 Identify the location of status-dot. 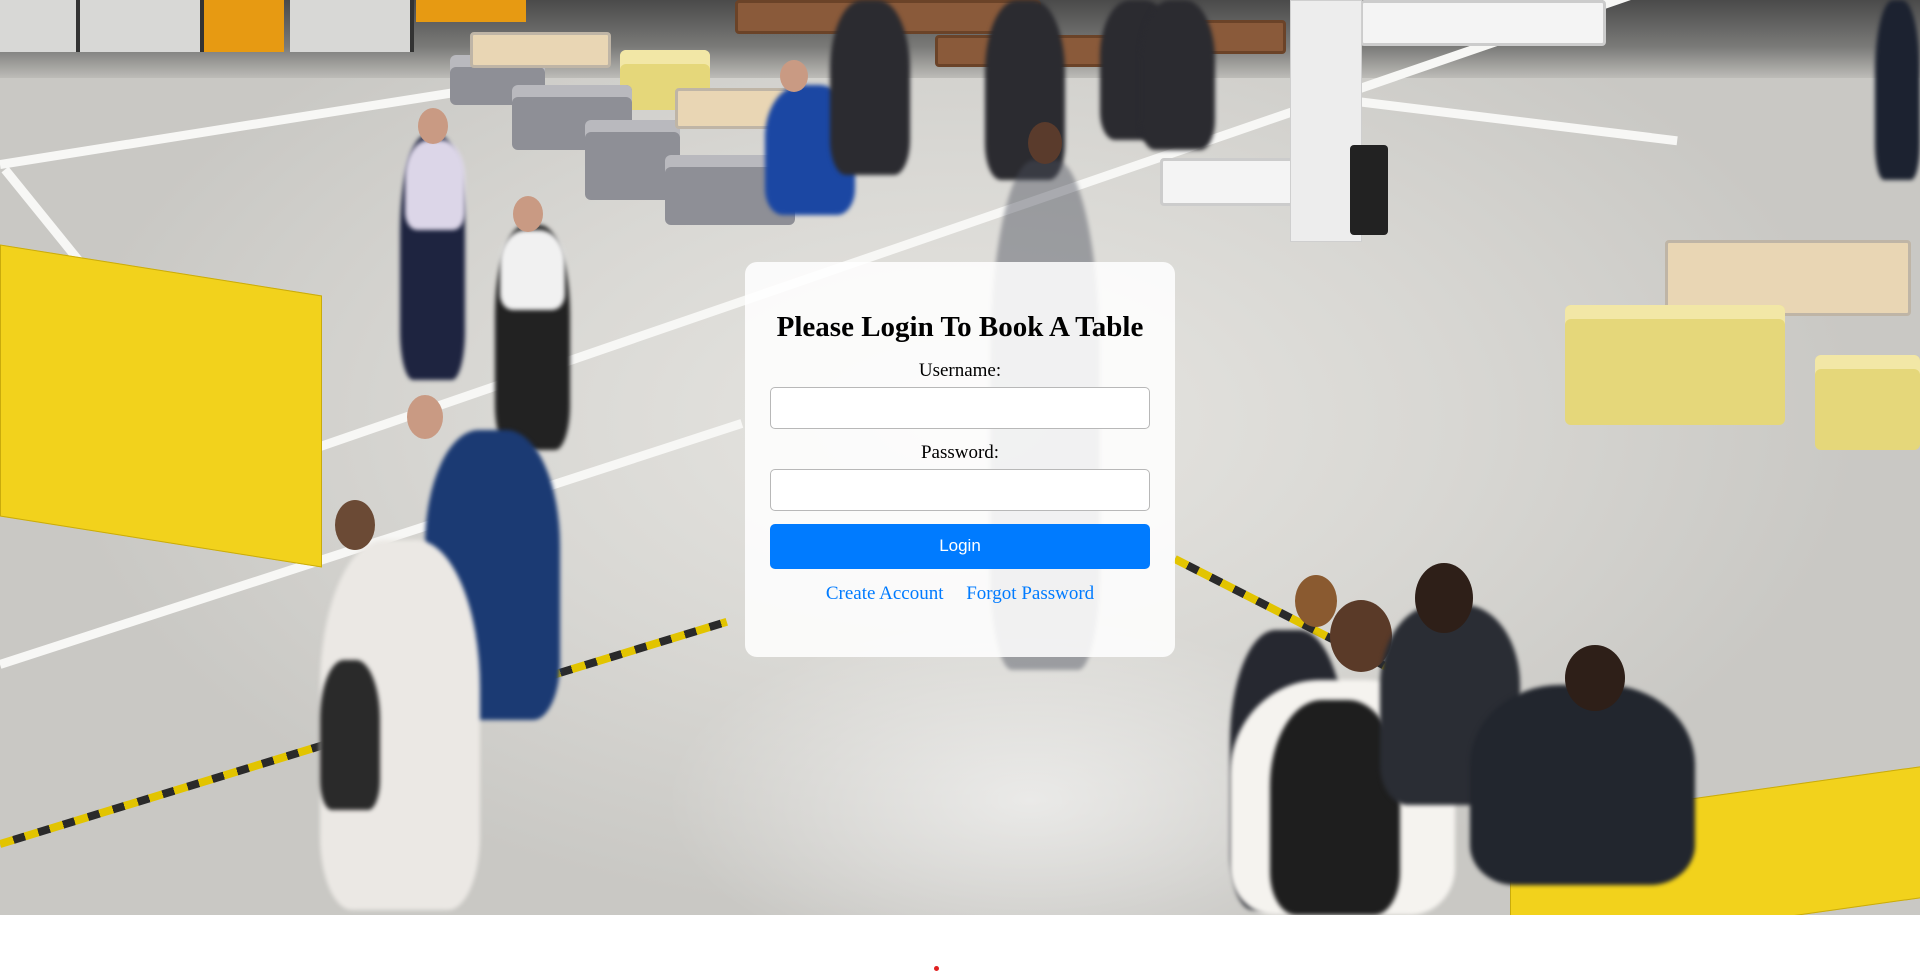
(936, 968).